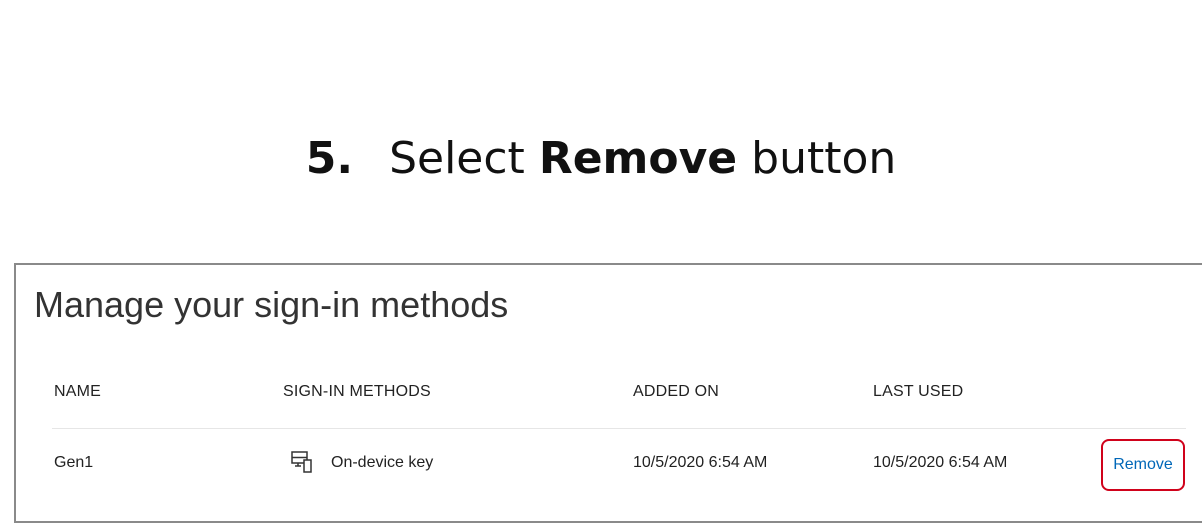 This screenshot has width=1202, height=523. I want to click on panel-title: Manage your sign-in methods, so click(271, 304).